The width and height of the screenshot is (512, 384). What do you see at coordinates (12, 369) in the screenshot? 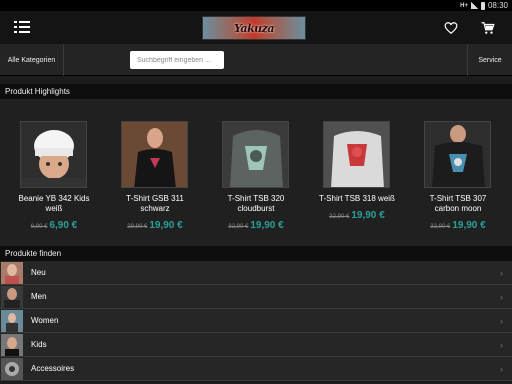
I see `category-accessoires-thumbnail` at bounding box center [12, 369].